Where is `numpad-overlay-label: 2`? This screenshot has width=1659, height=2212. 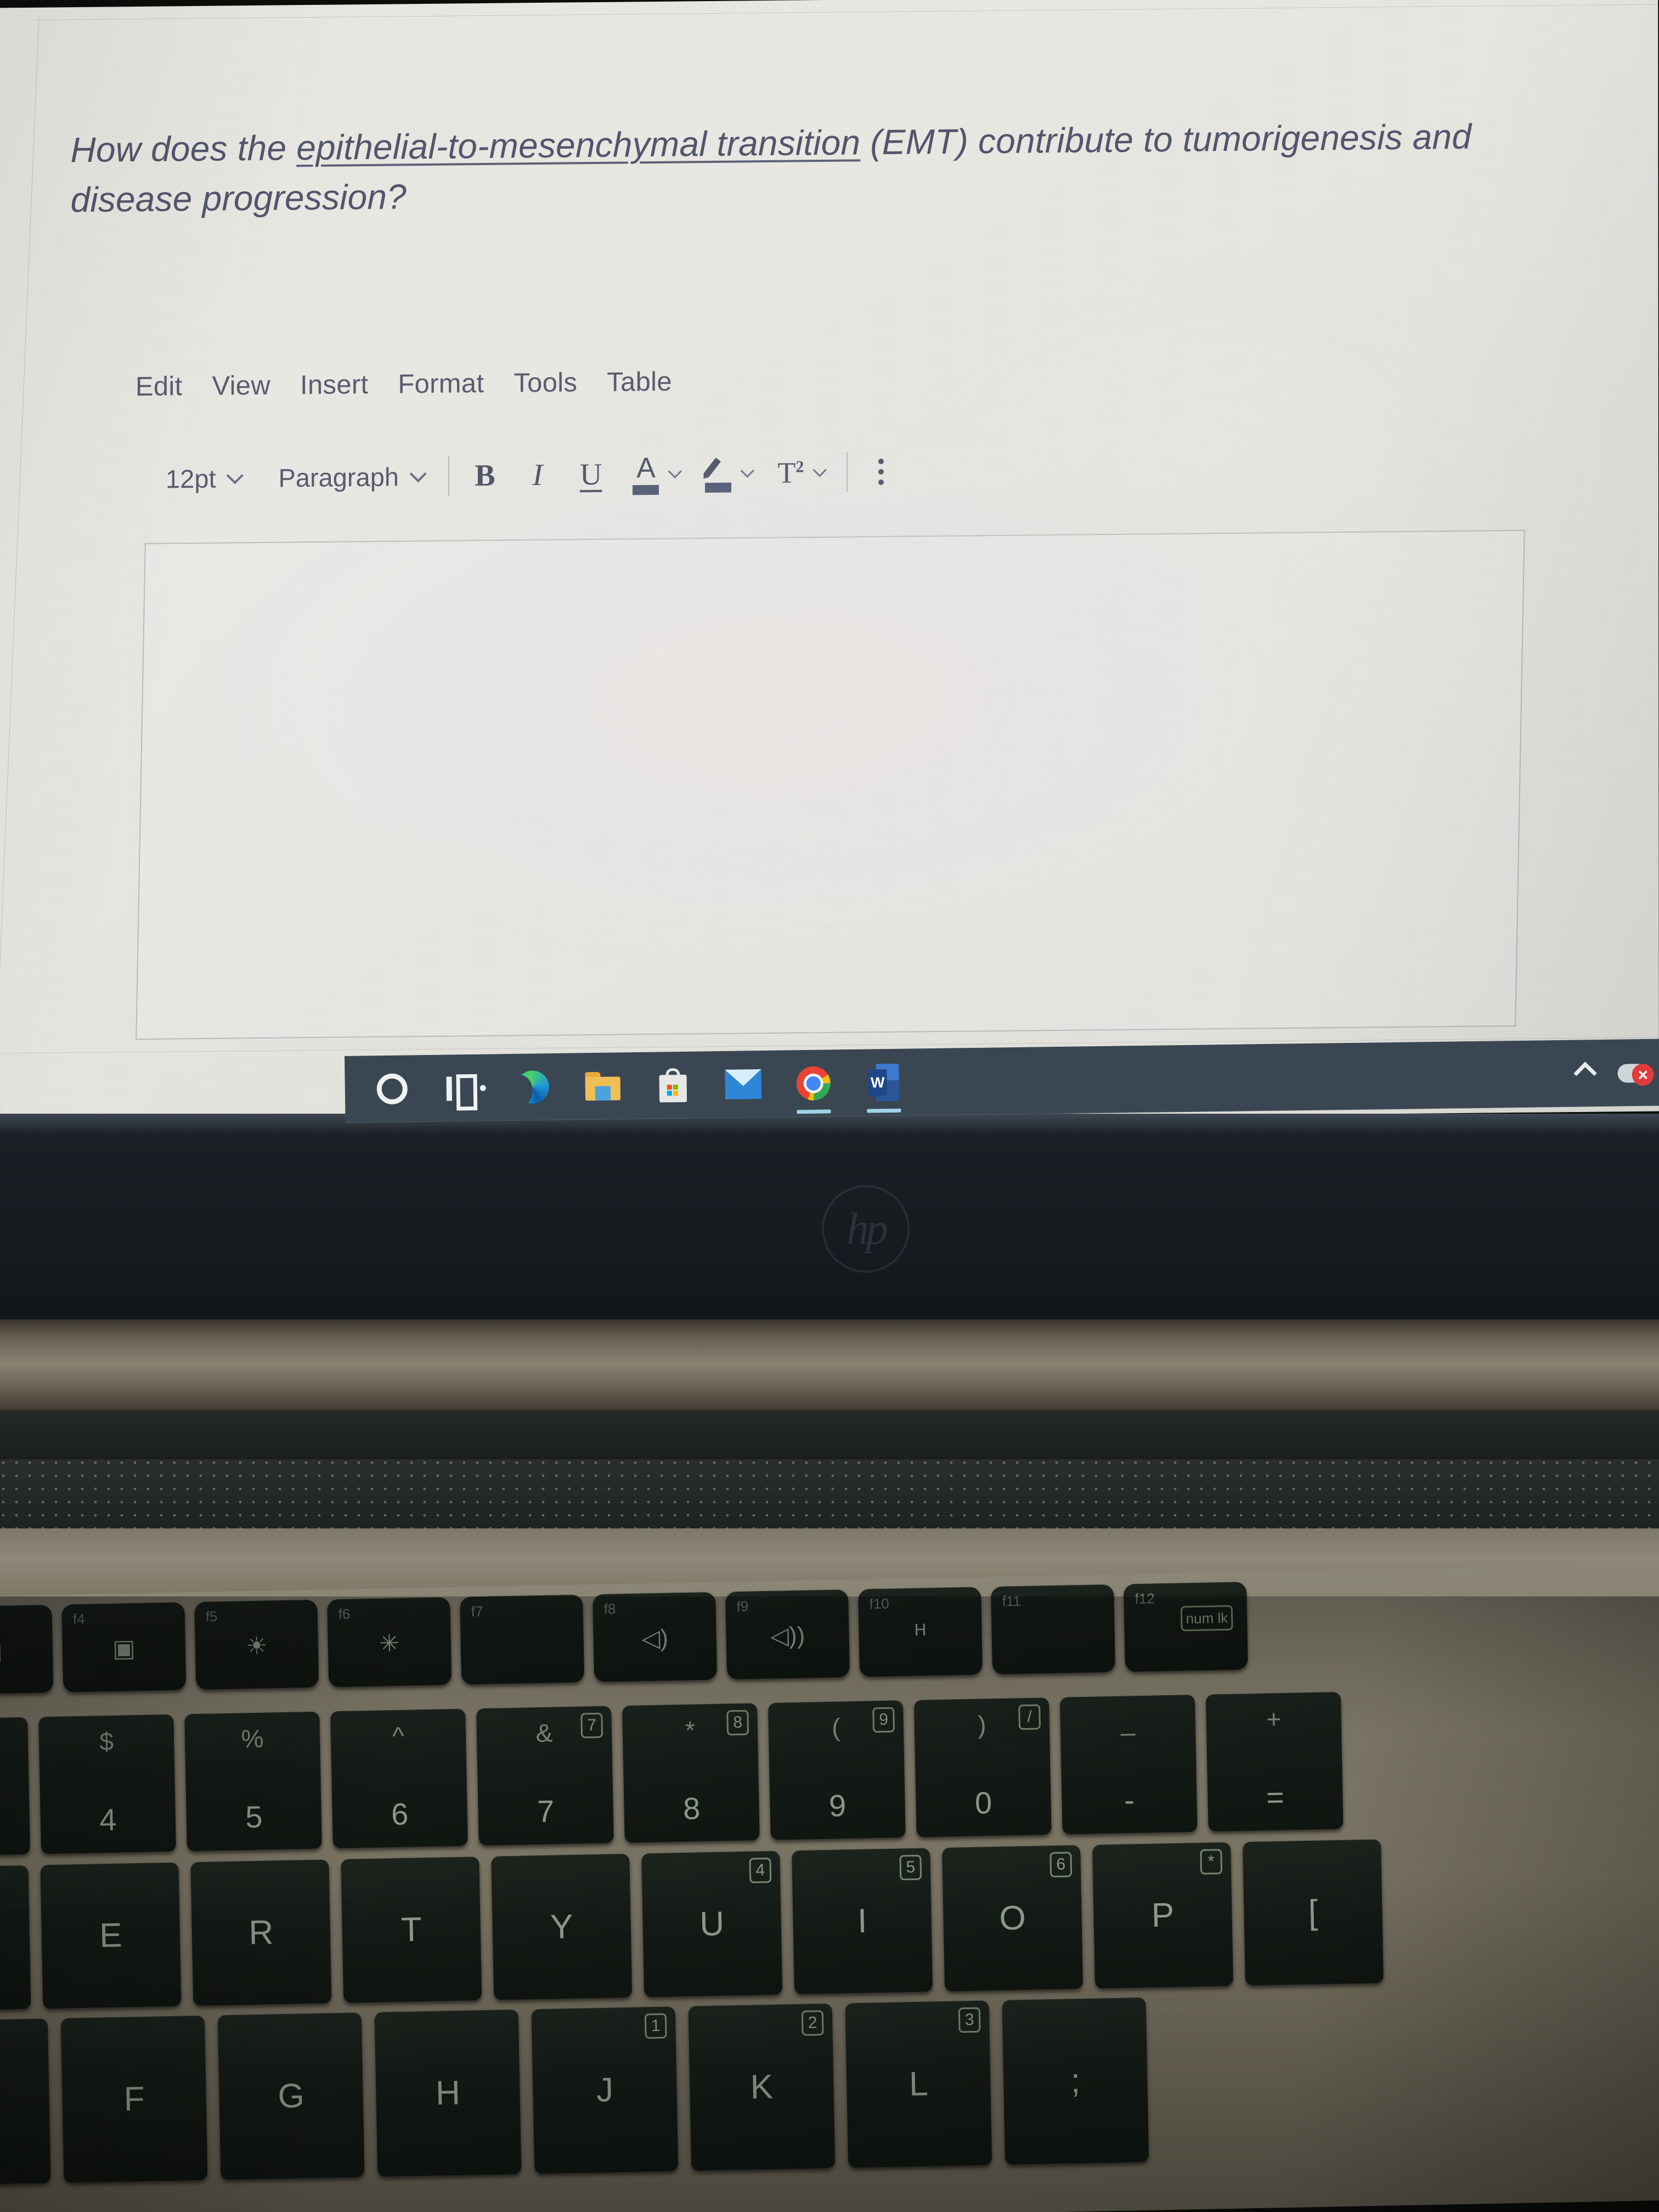
numpad-overlay-label: 2 is located at coordinates (813, 2023).